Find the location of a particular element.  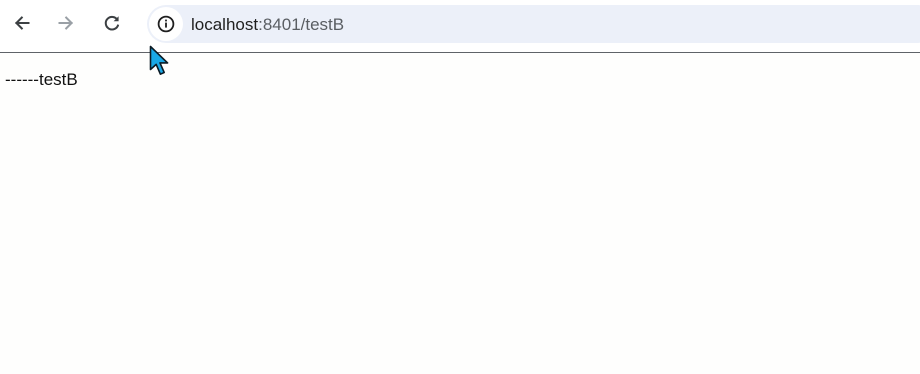

address-bar: localhost:8401/testB is located at coordinates (533, 24).